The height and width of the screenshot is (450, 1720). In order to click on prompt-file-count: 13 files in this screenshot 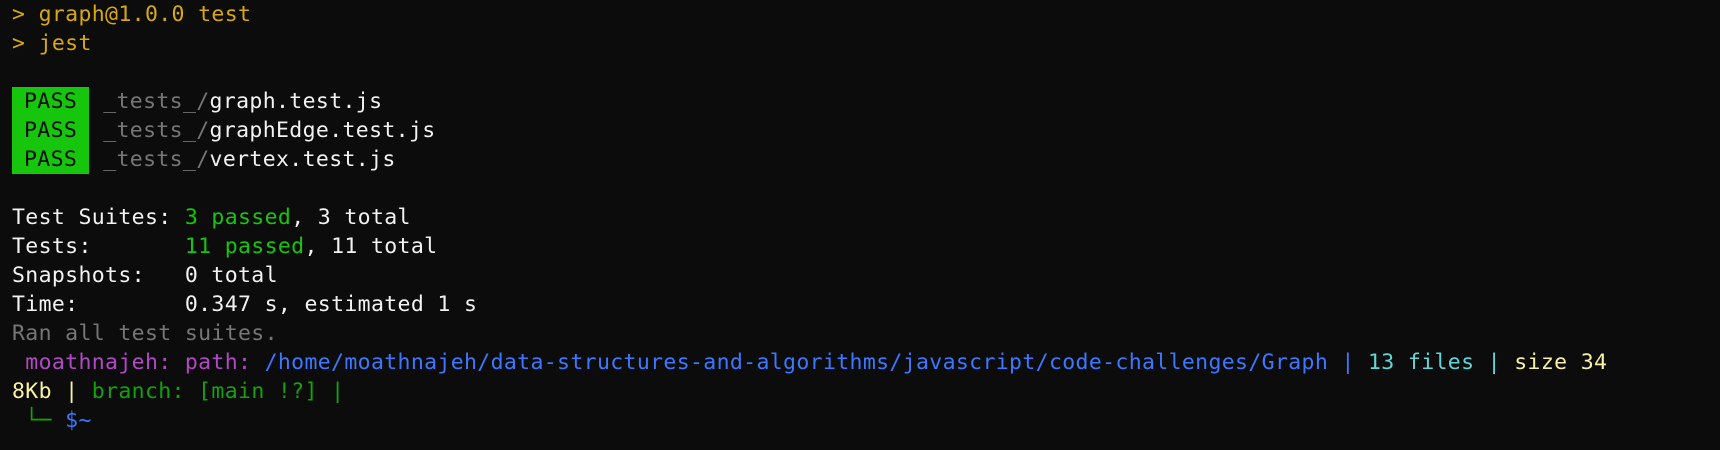, I will do `click(1414, 362)`.